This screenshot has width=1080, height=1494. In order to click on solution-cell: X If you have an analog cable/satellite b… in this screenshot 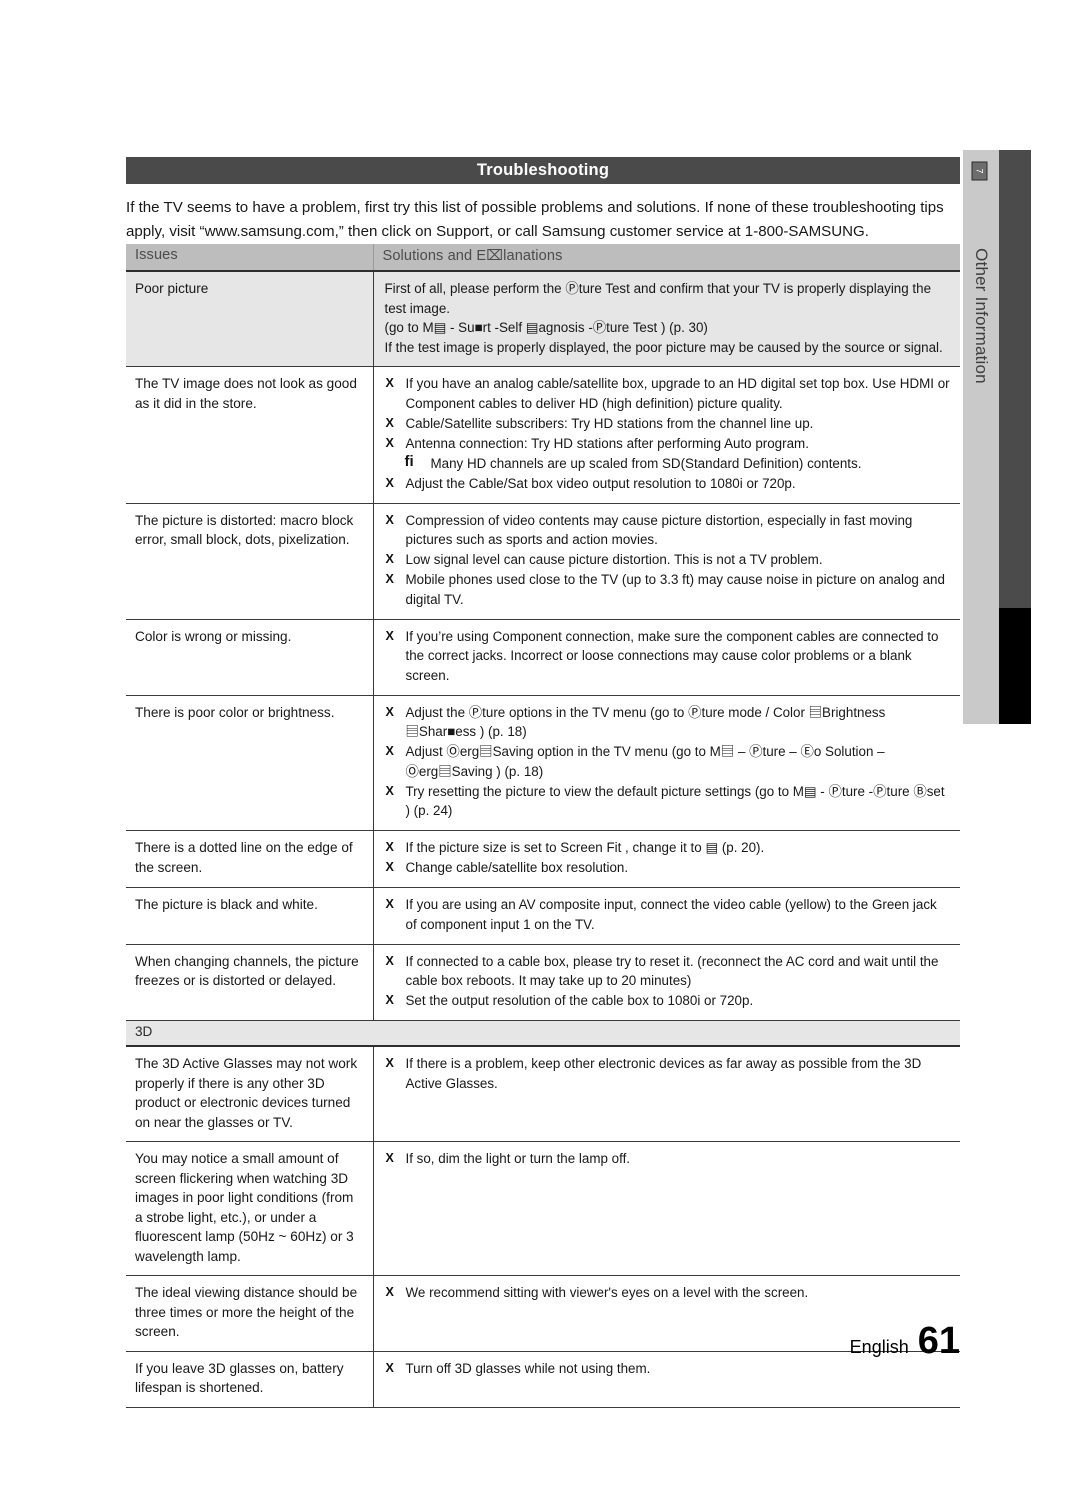, I will do `click(666, 435)`.